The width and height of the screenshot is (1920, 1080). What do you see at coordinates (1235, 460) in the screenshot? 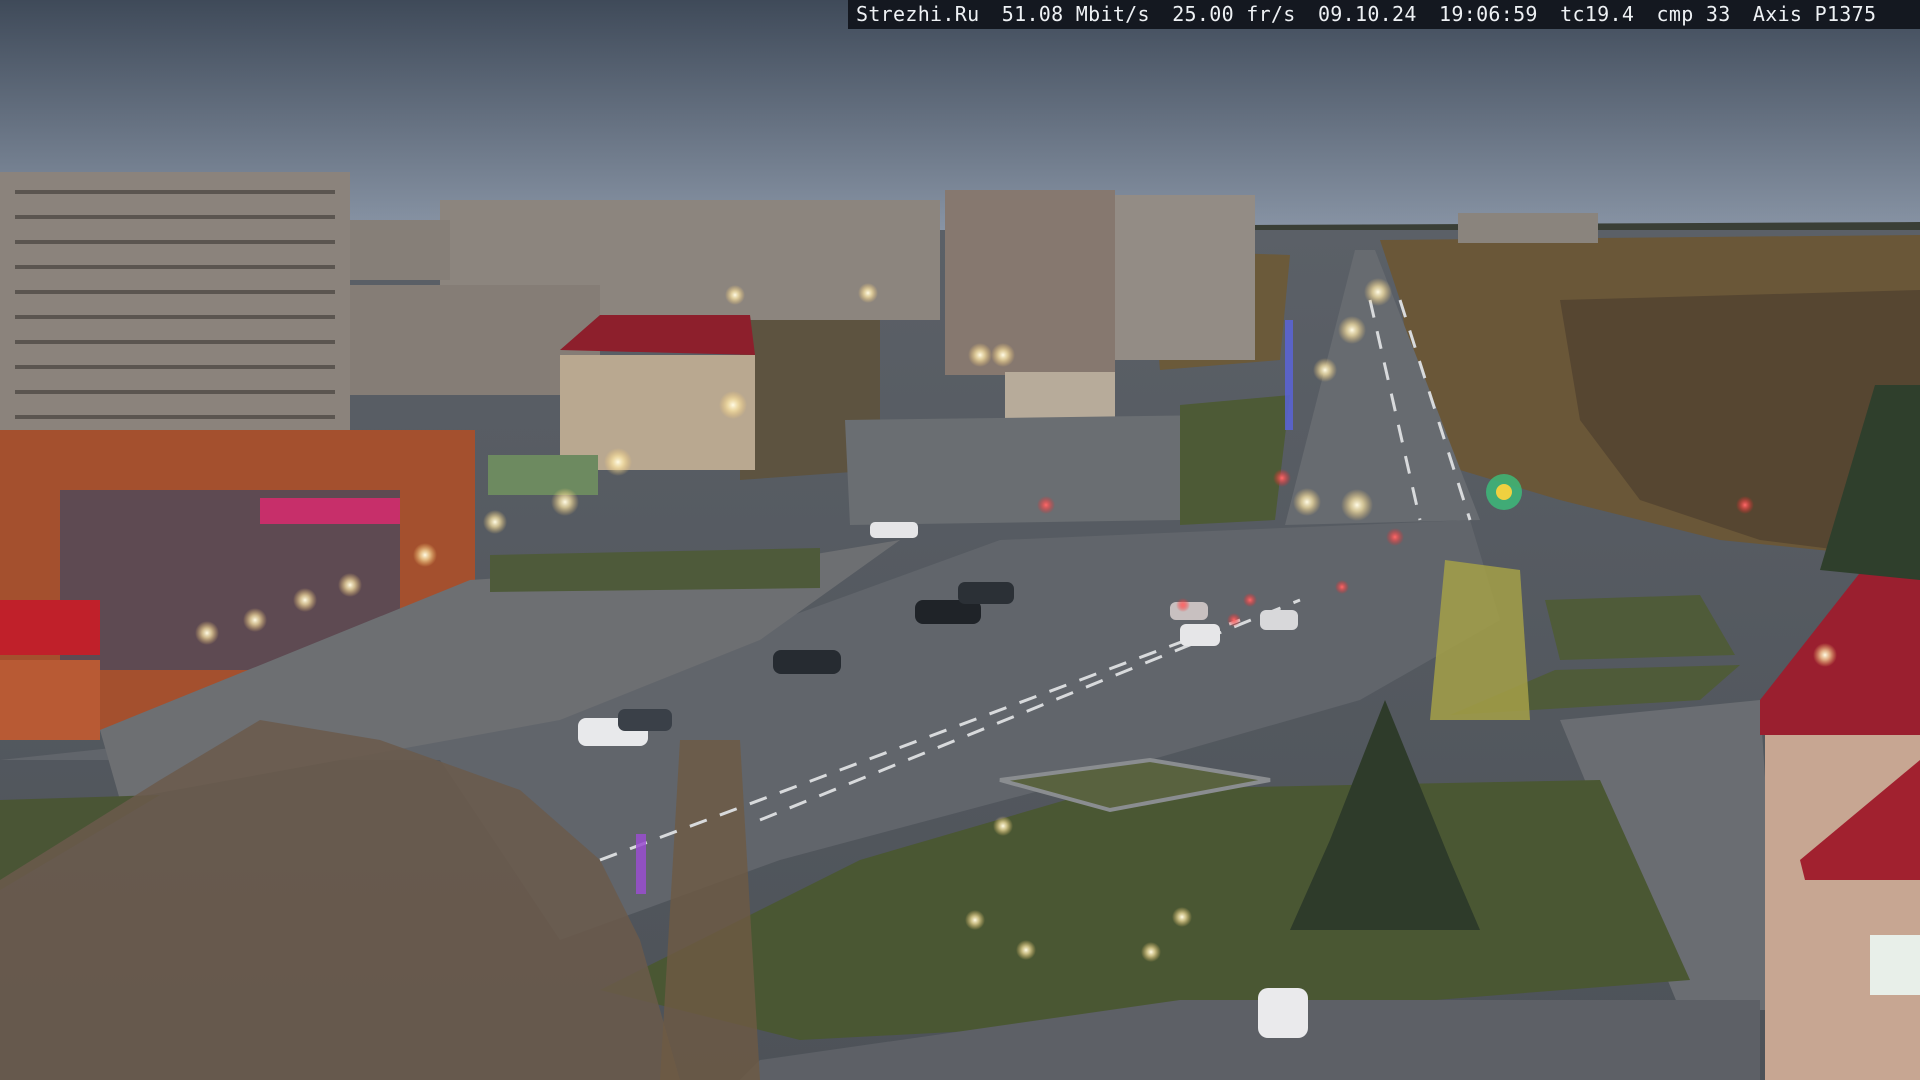
I see `lawn-median-strip` at bounding box center [1235, 460].